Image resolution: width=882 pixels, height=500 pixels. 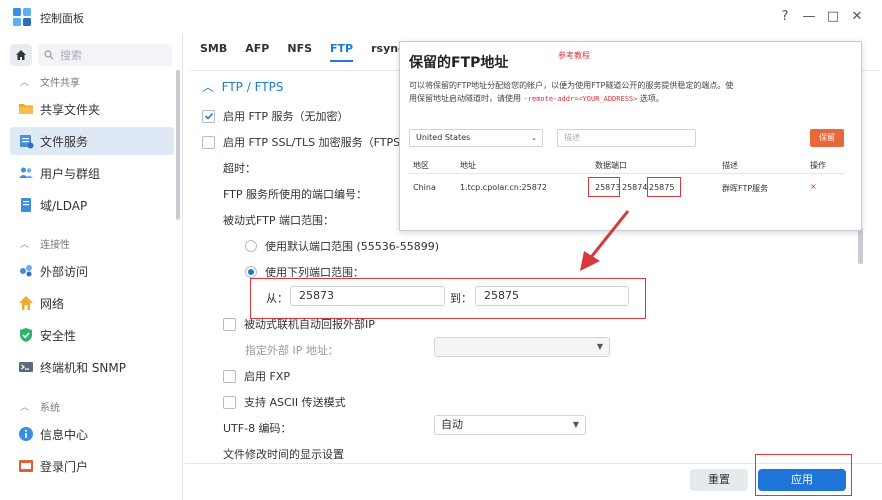 I want to click on annotation-arrow, so click(x=605, y=240).